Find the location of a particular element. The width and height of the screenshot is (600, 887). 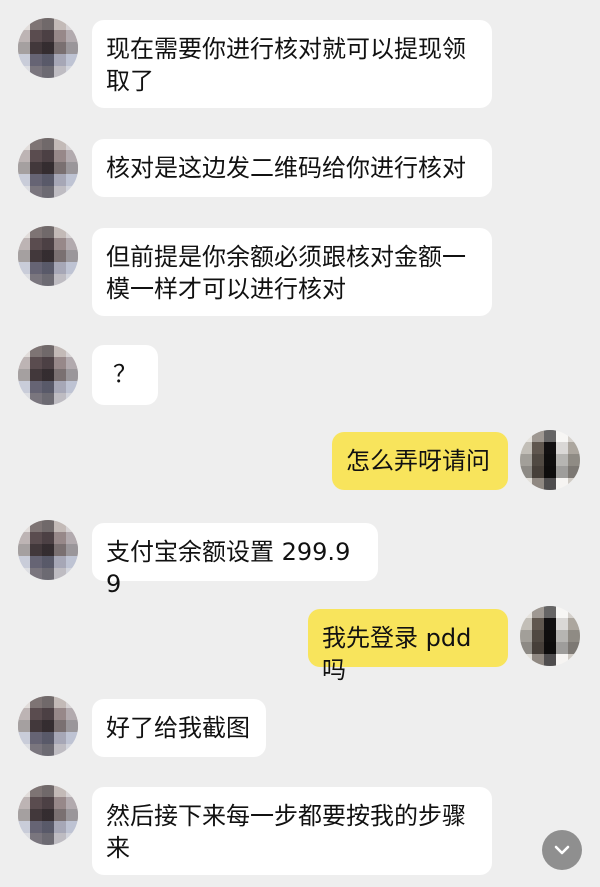

message-row: ？ is located at coordinates (300, 376).